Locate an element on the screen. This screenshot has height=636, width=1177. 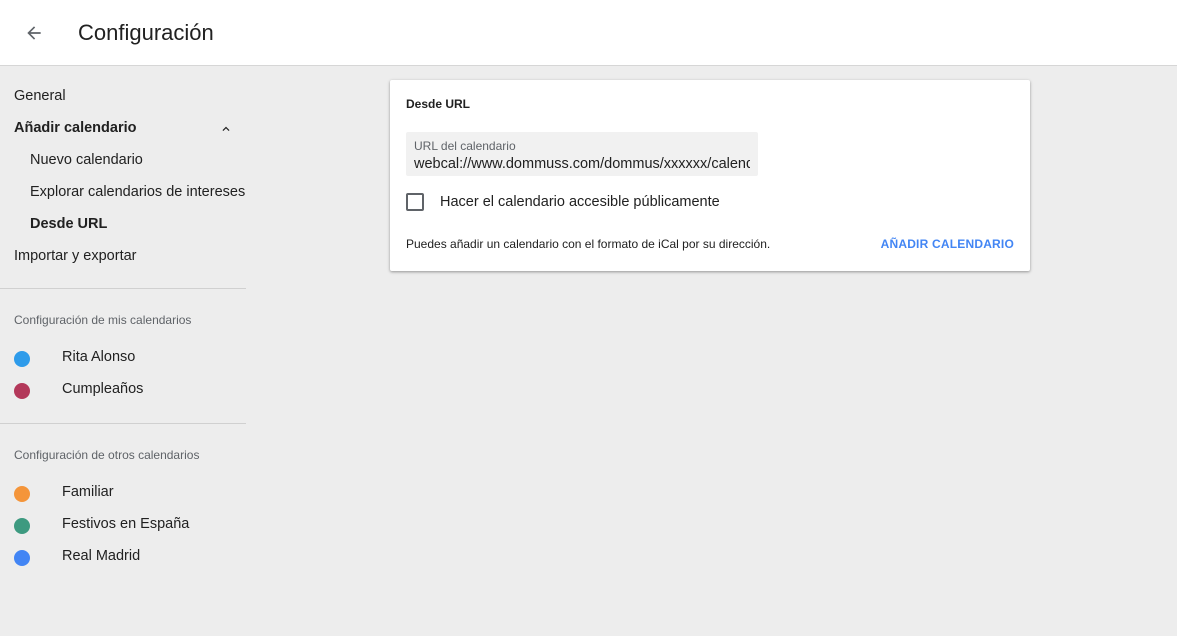
add-calendar-button: AÑADIR CALENDARIO is located at coordinates (946, 244).